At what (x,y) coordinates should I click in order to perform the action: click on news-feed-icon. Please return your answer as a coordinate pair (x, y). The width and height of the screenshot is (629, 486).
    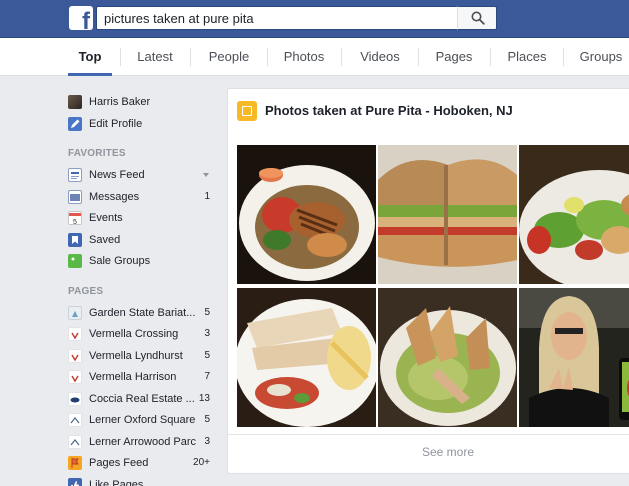
    Looking at the image, I should click on (75, 175).